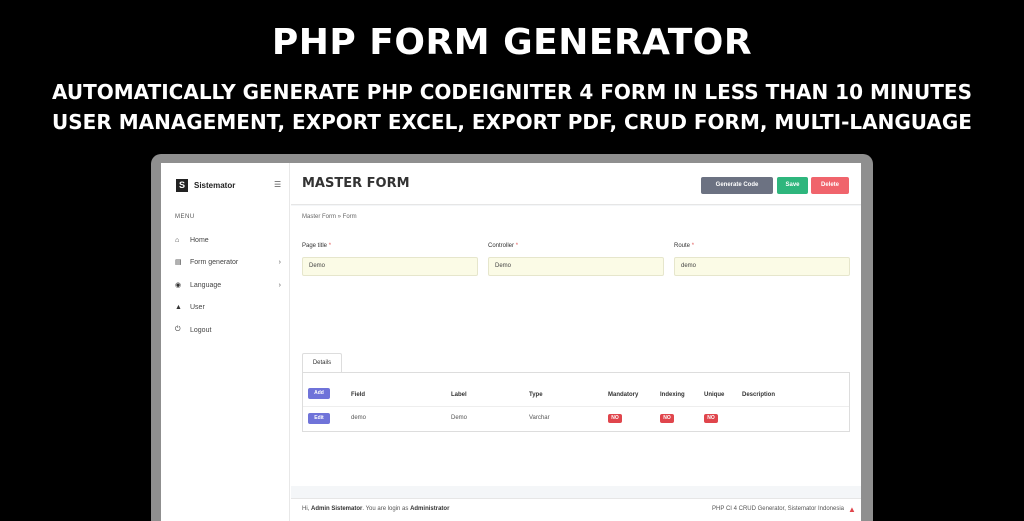 Image resolution: width=1024 pixels, height=521 pixels. I want to click on column-header-unique: Unique, so click(714, 395).